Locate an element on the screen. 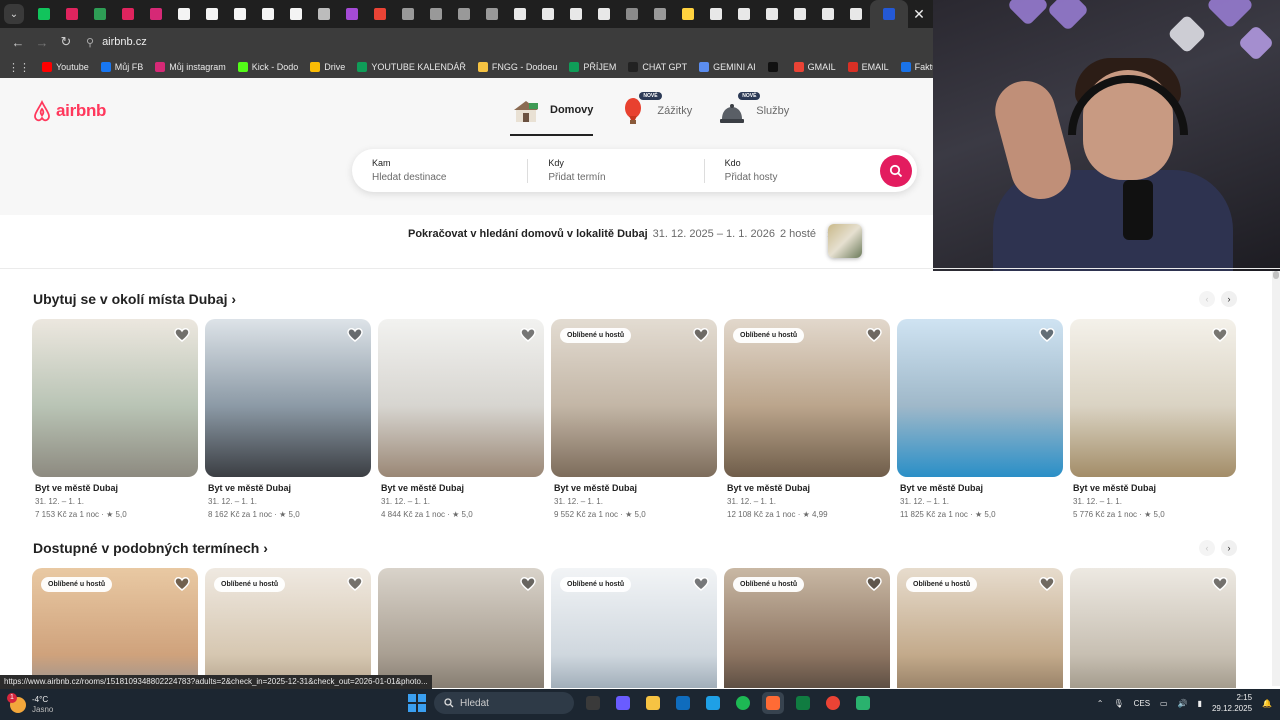  clock: 2:15 29.12.2025 is located at coordinates (1232, 703).